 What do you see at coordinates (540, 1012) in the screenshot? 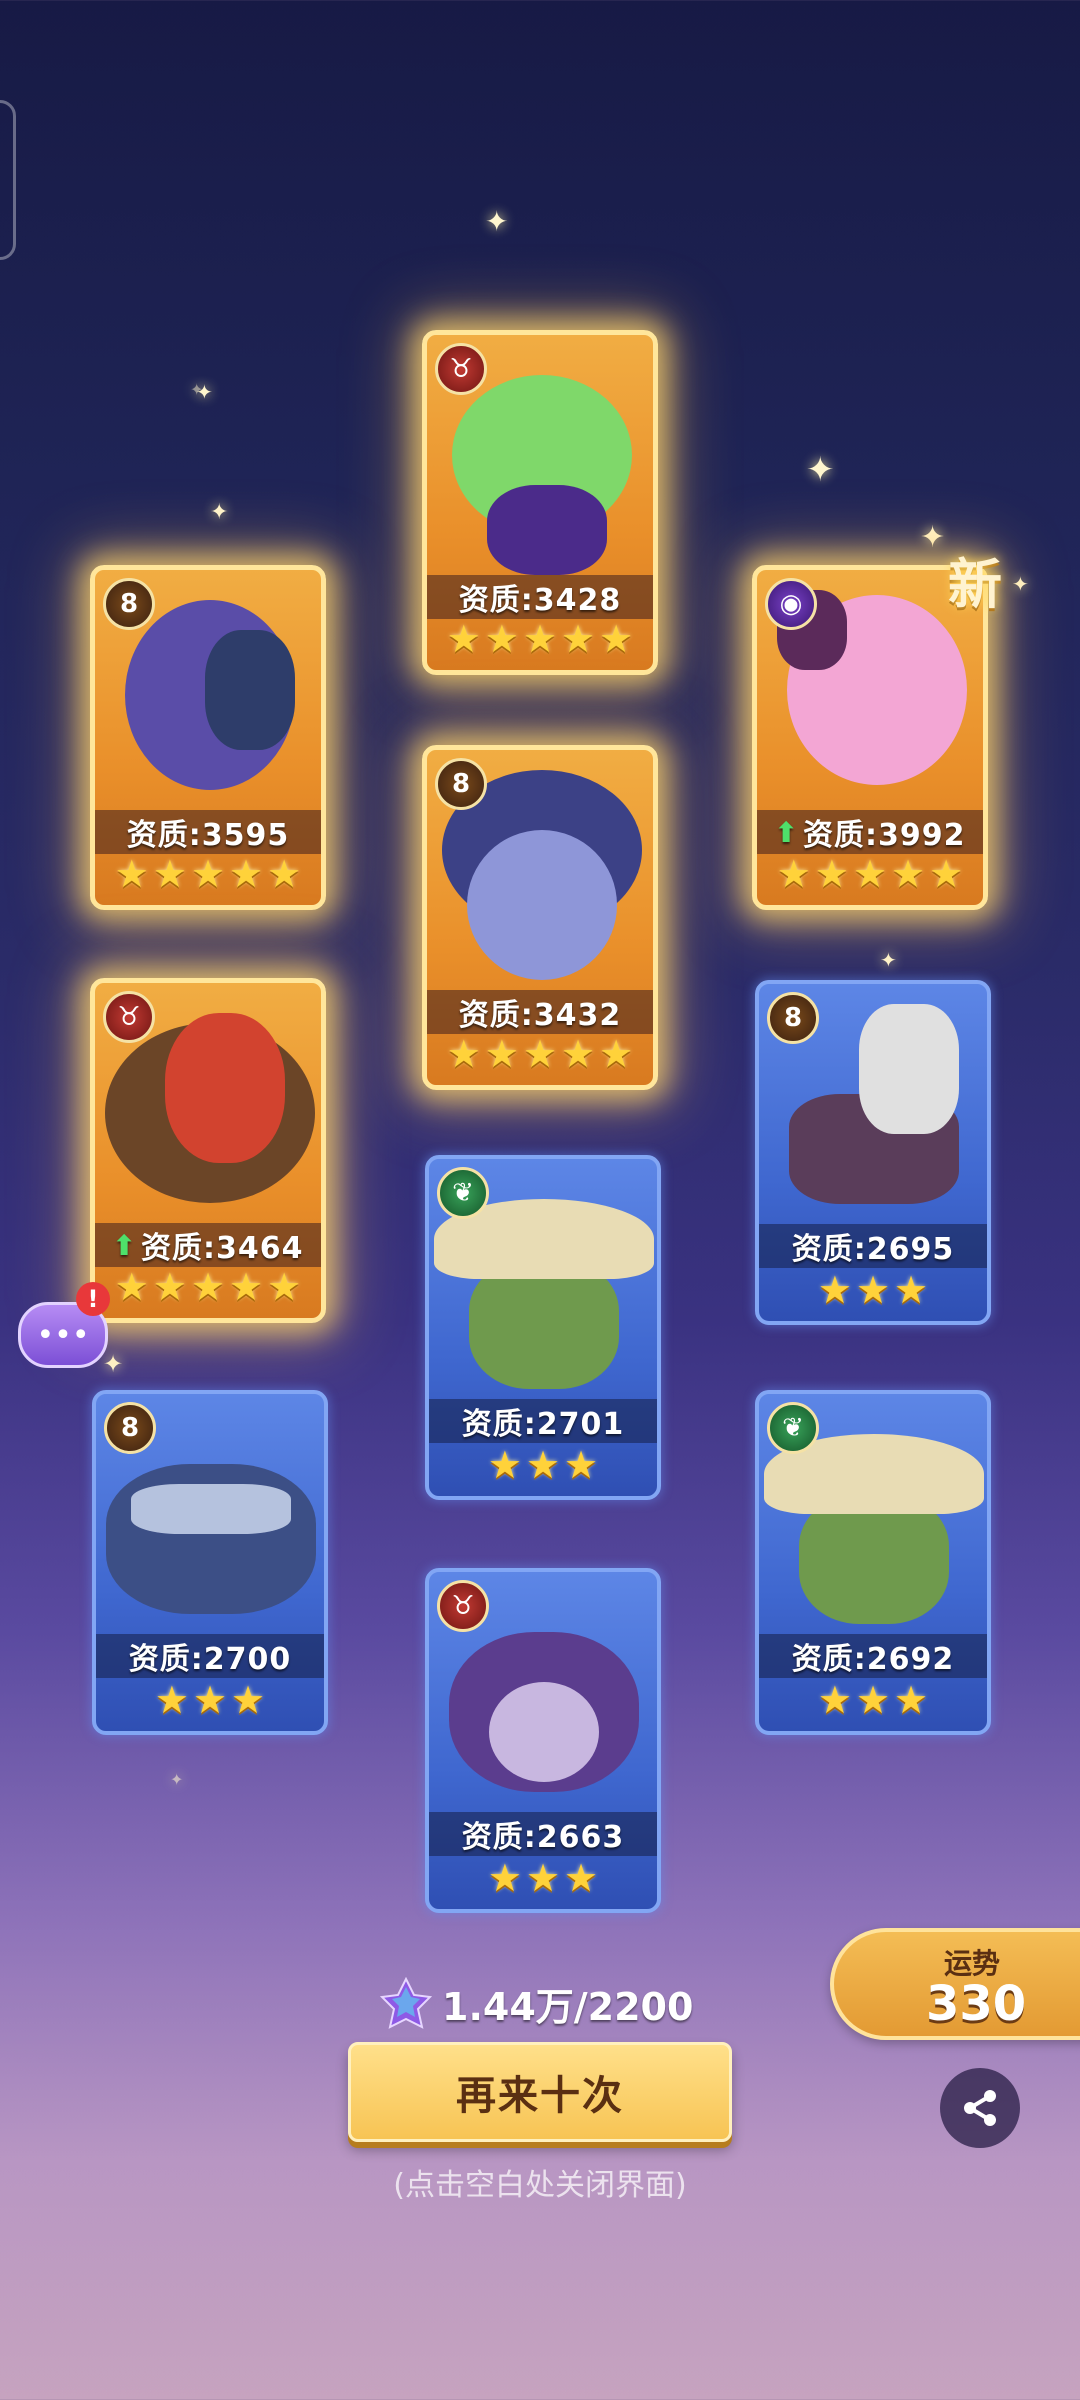
I see `quality-label: 资质:3432` at bounding box center [540, 1012].